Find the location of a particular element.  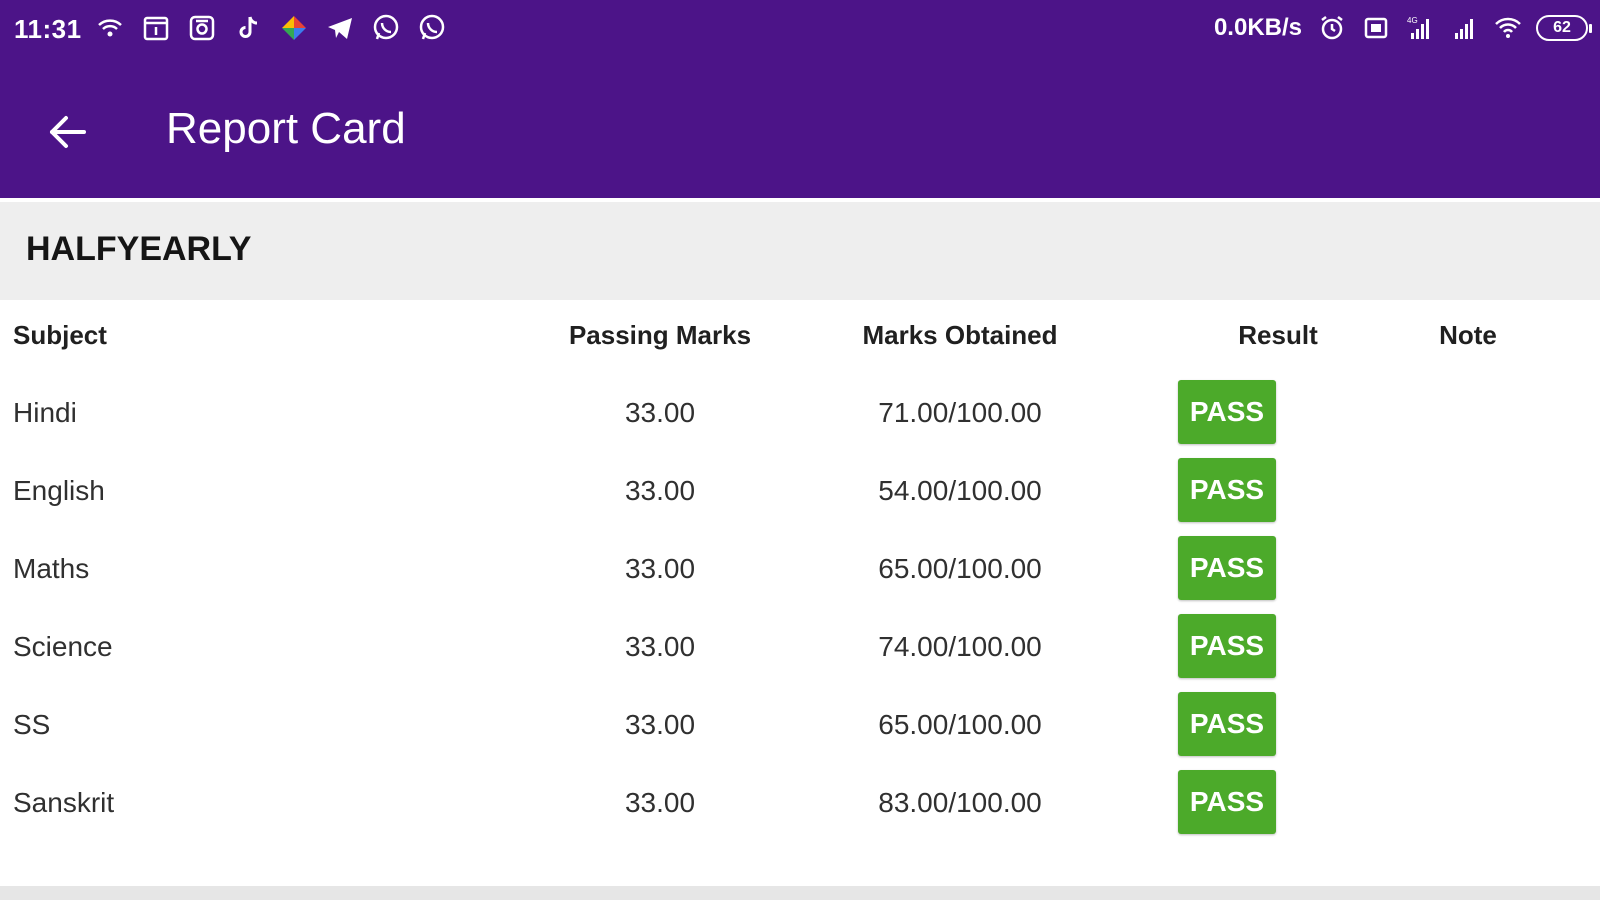

battery-icon: 62 is located at coordinates (1564, 28).